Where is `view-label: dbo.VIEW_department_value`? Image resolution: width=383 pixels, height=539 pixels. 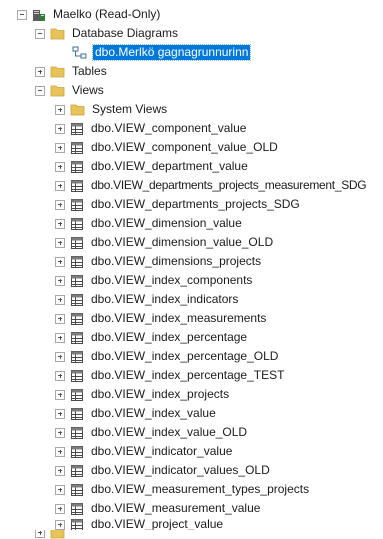
view-label: dbo.VIEW_department_value is located at coordinates (169, 166).